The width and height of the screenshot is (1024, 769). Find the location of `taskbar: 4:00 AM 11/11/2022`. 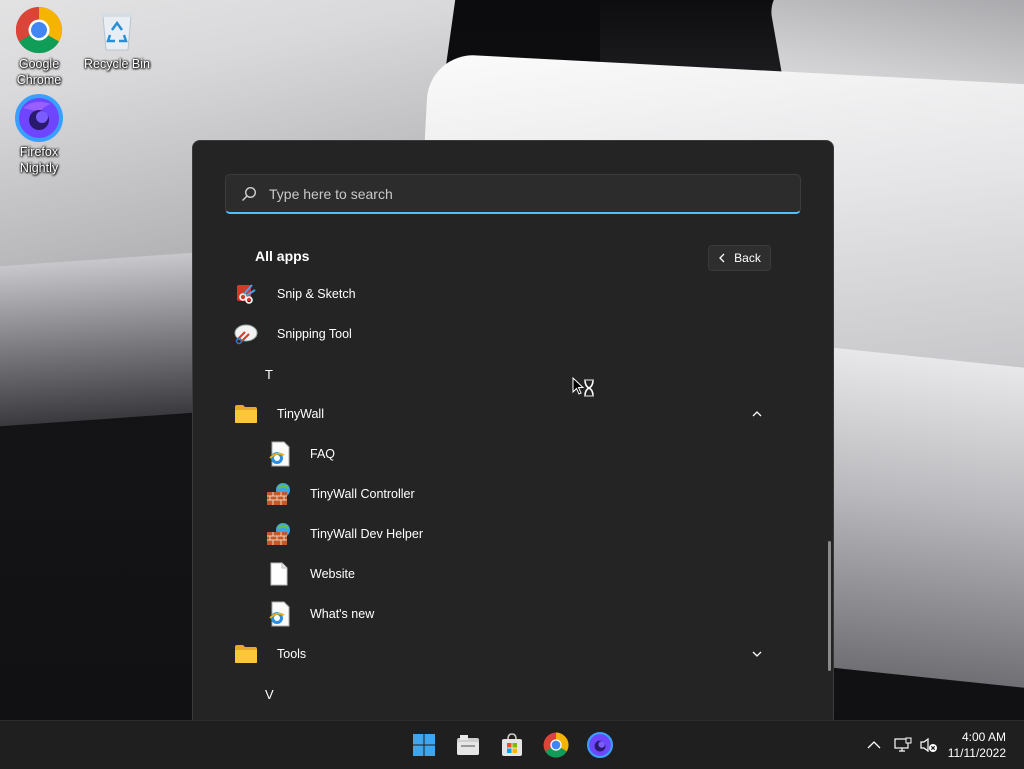

taskbar: 4:00 AM 11/11/2022 is located at coordinates (512, 744).